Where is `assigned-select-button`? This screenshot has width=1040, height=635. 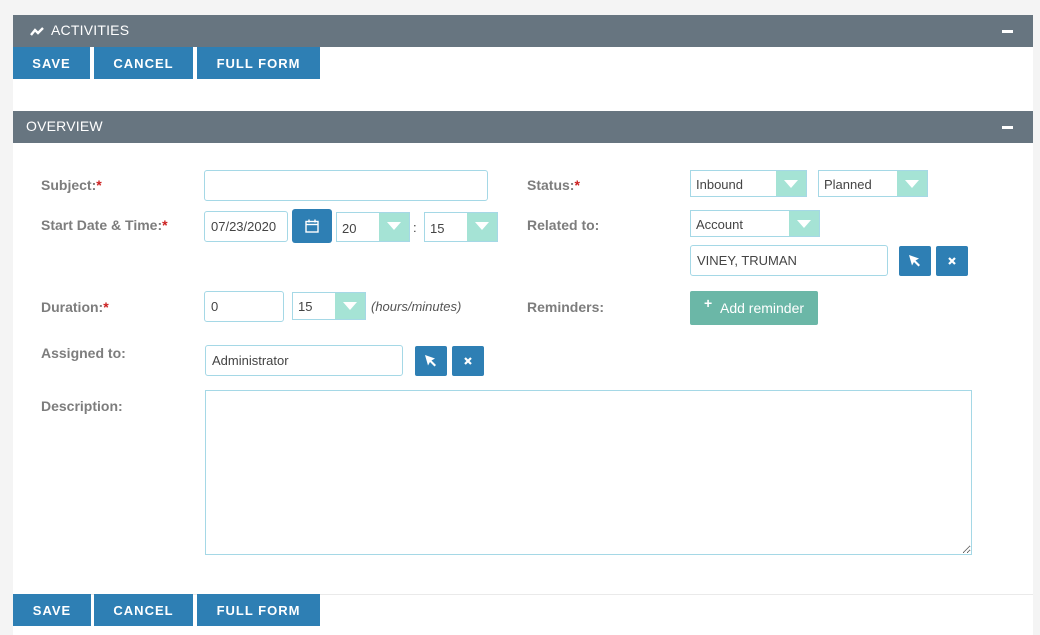
assigned-select-button is located at coordinates (431, 361).